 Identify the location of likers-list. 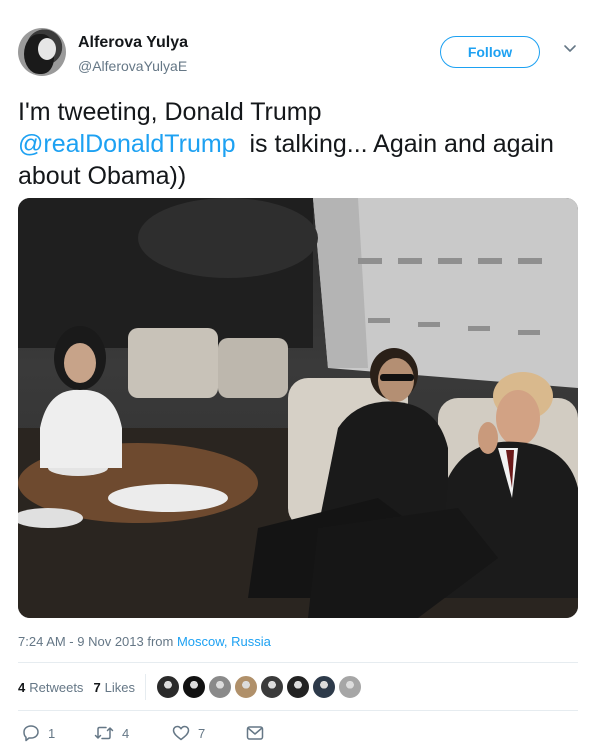
(260, 687).